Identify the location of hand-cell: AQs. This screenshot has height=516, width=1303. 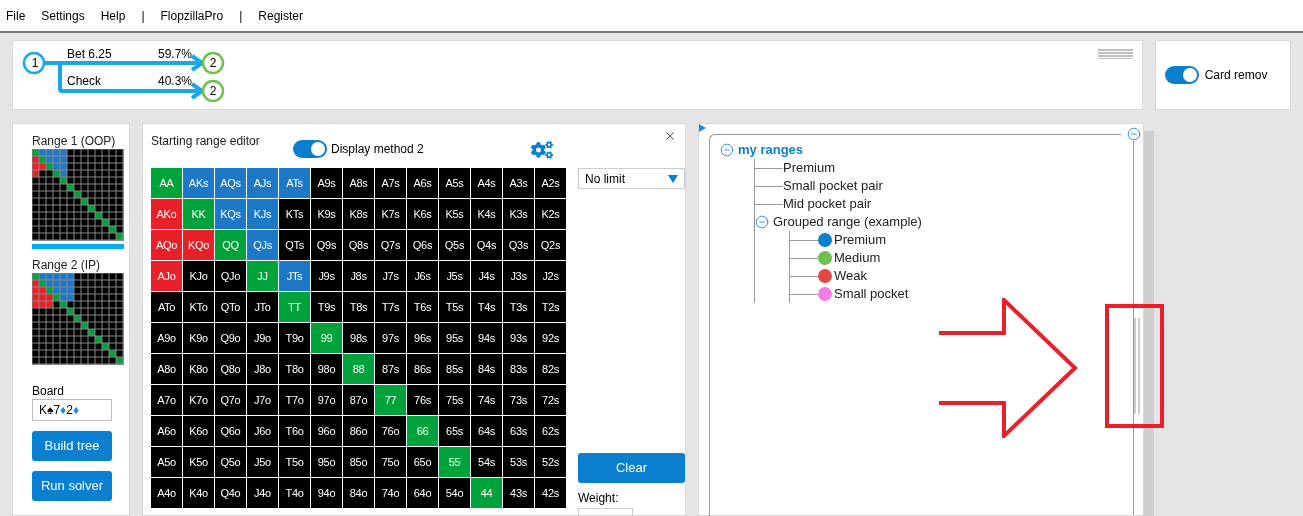
(230, 183).